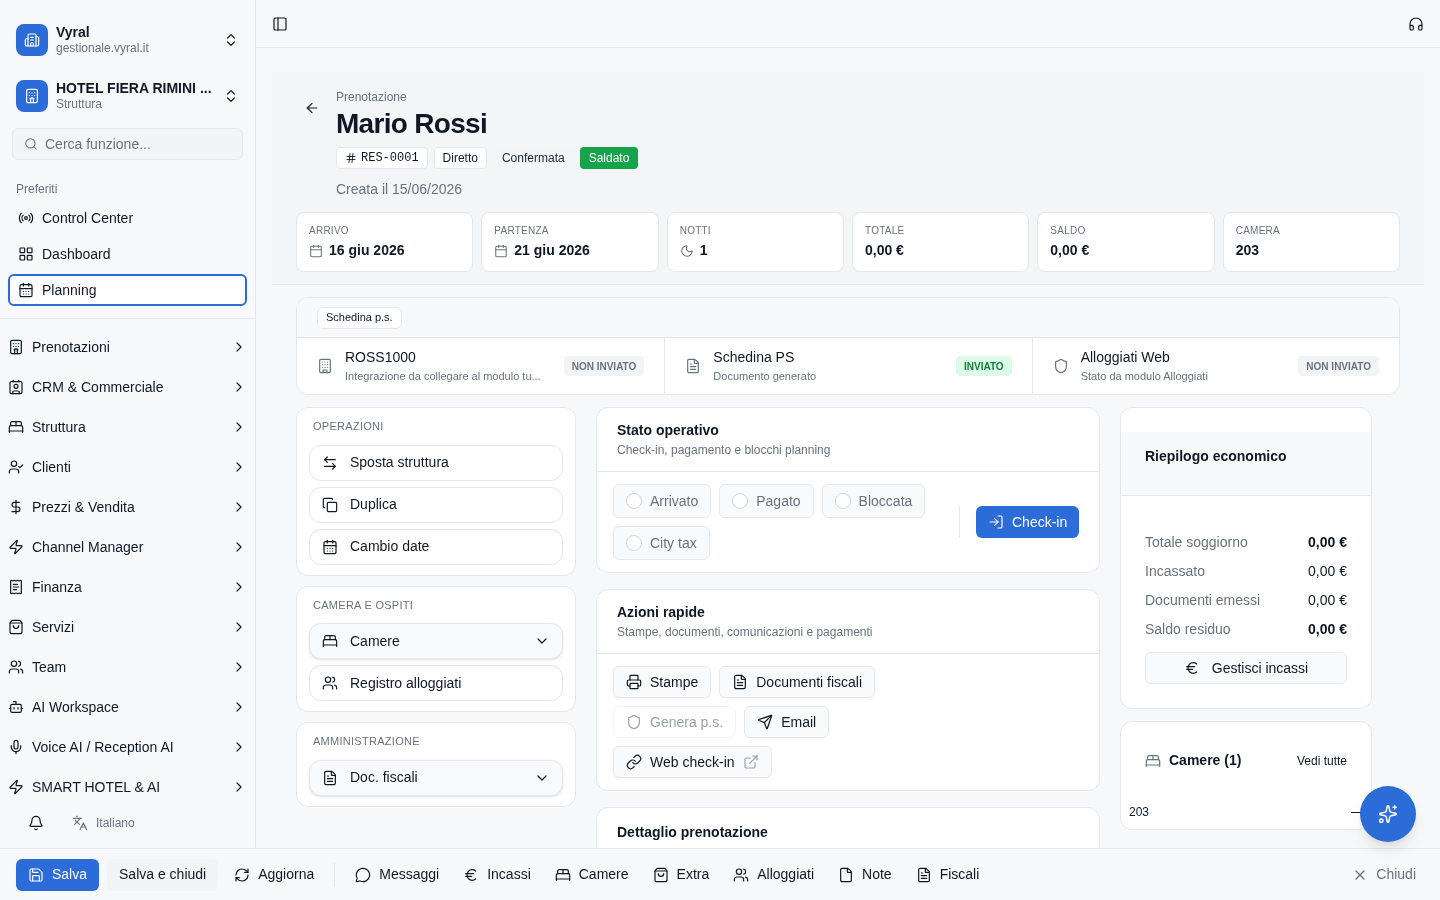 The image size is (1440, 900). I want to click on property-switcher: HOTEL FIERA RIMINI ... Struttura, so click(127, 92).